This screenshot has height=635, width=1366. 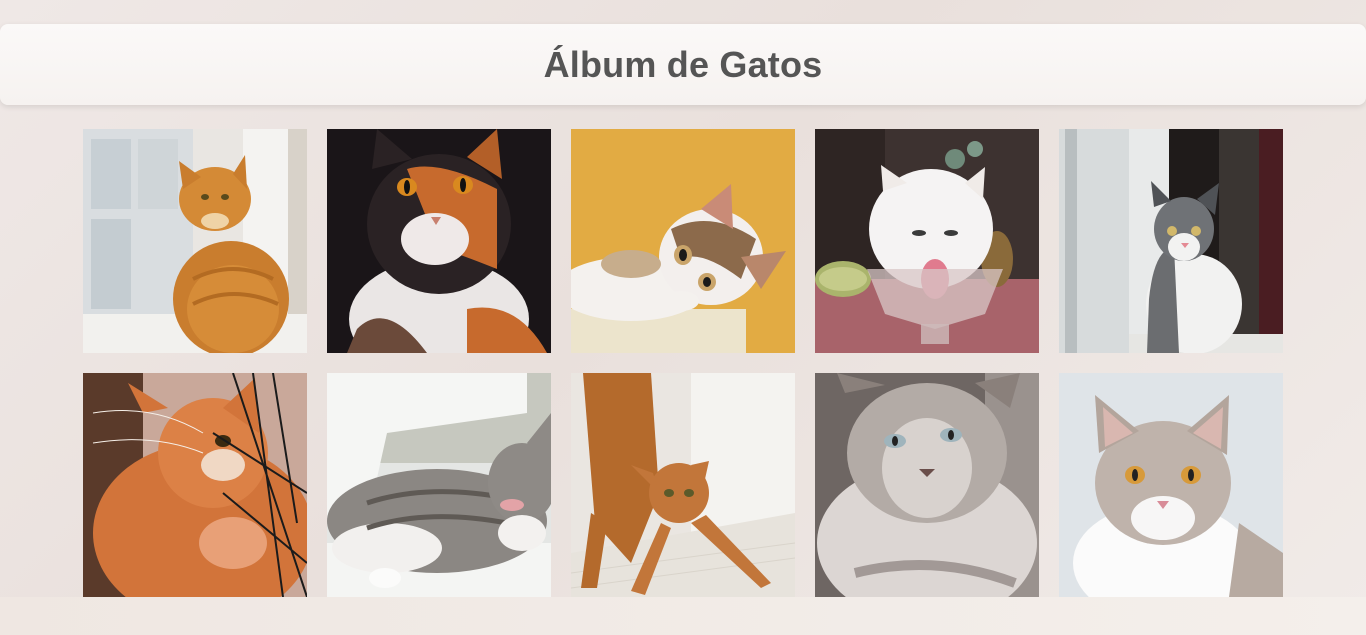 I want to click on header-bar: Álbum de Gatos, so click(x=683, y=64).